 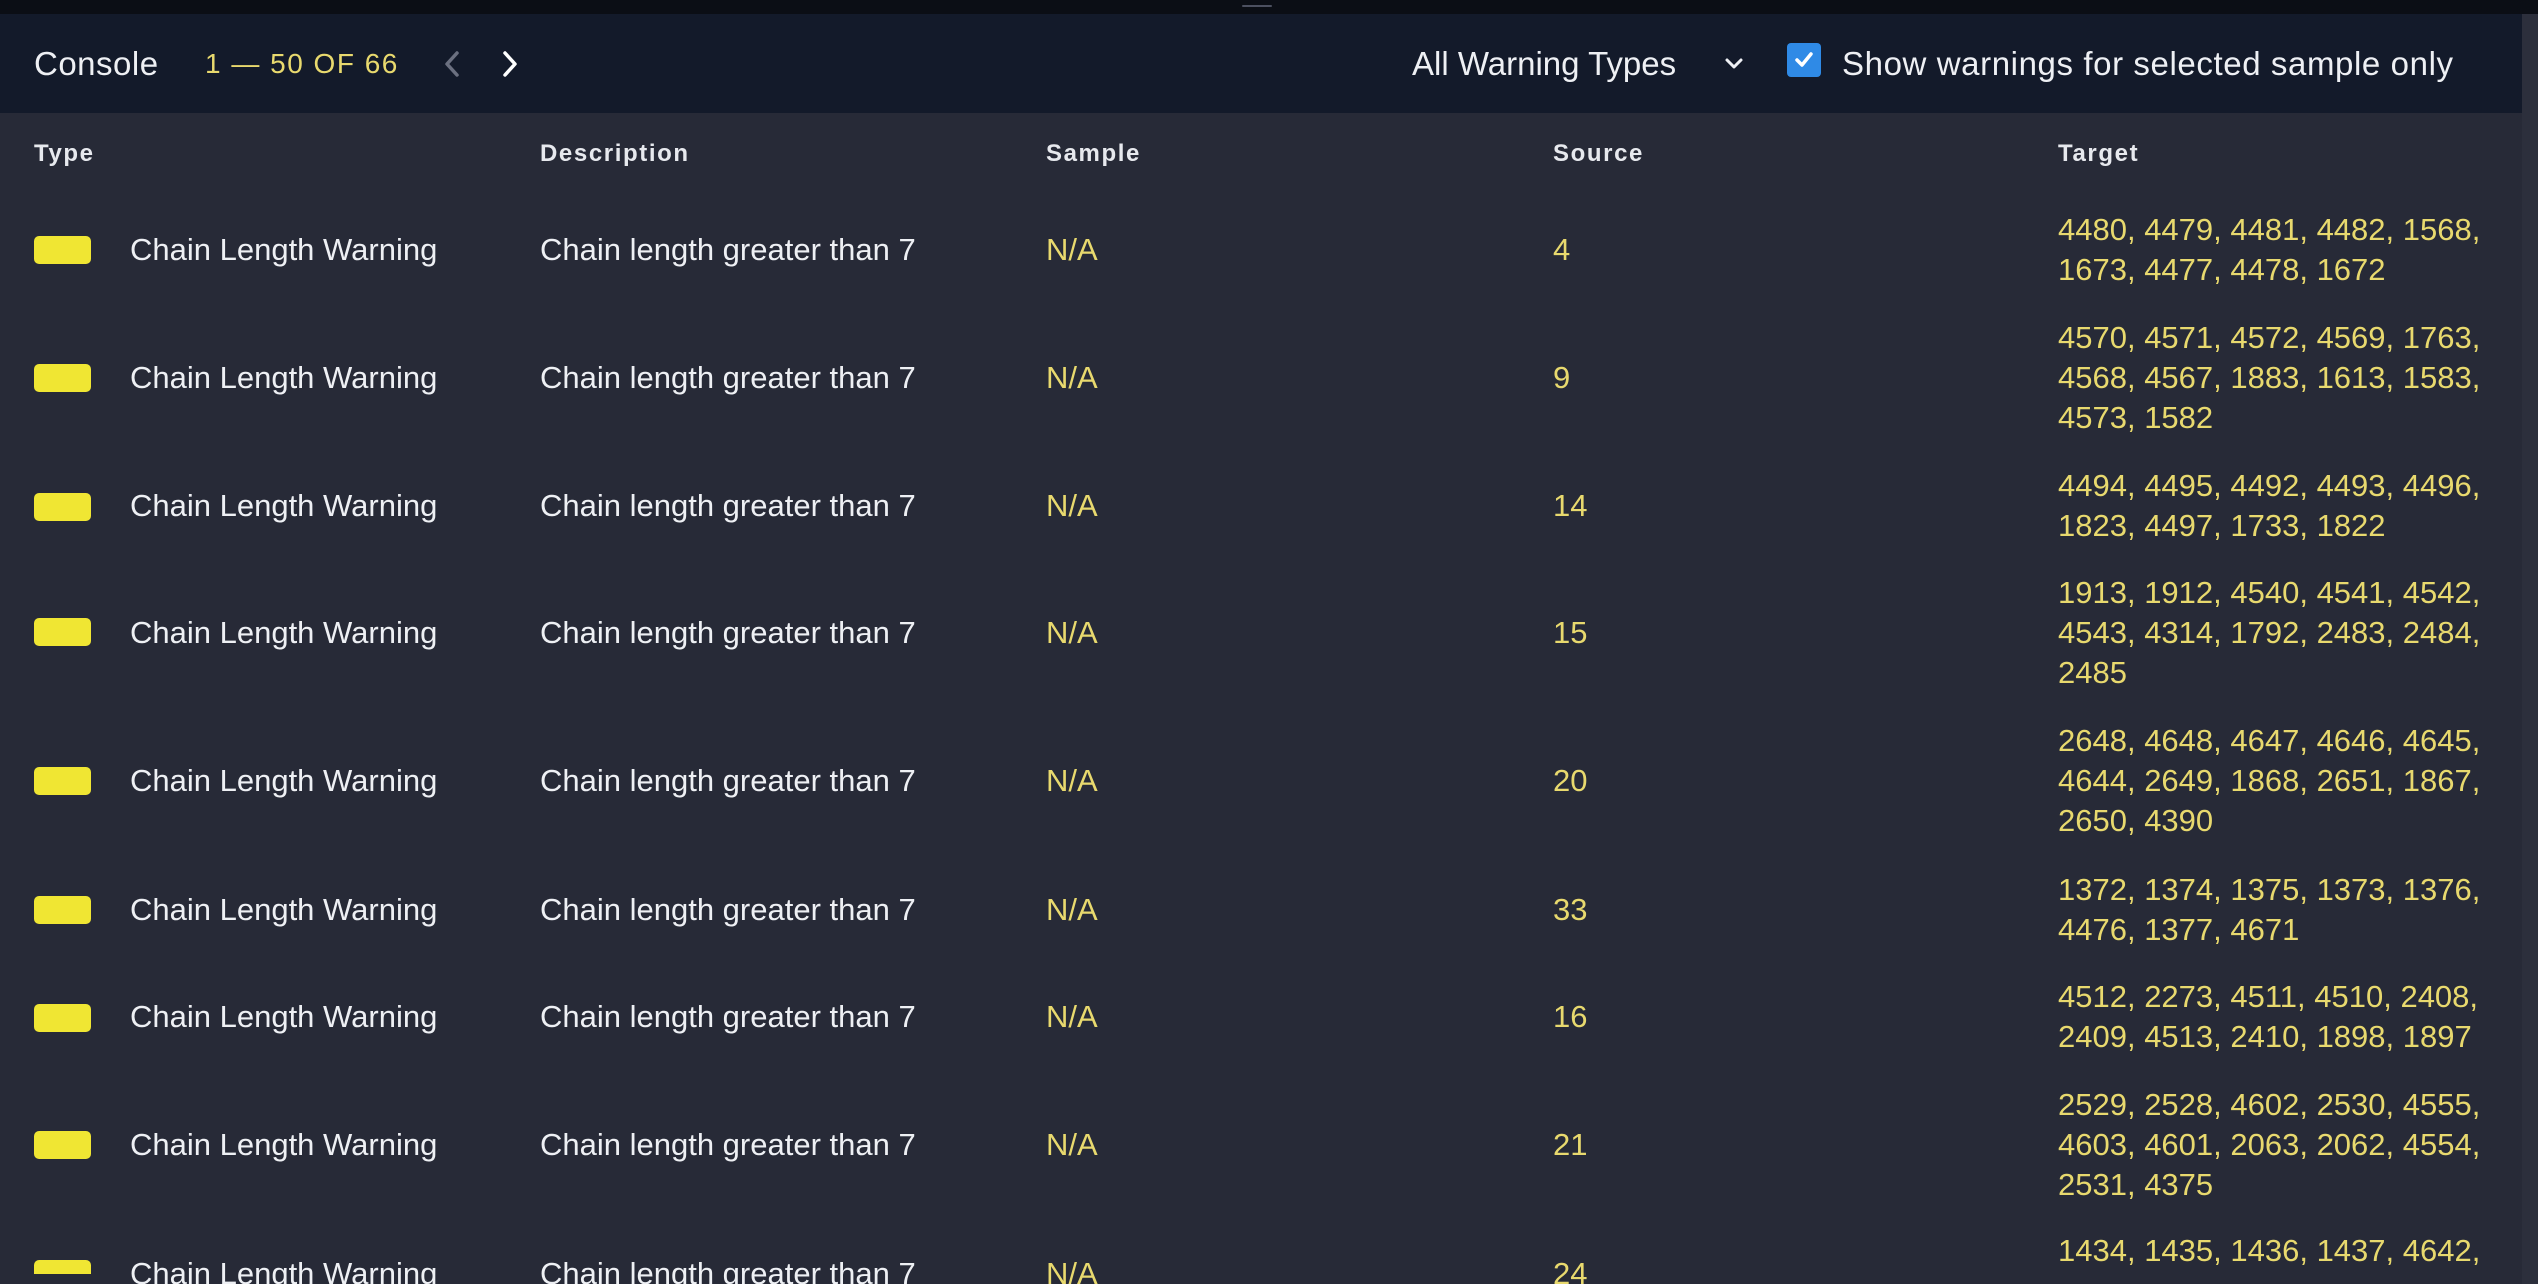 I want to click on chevron-left-icon, so click(x=452, y=64).